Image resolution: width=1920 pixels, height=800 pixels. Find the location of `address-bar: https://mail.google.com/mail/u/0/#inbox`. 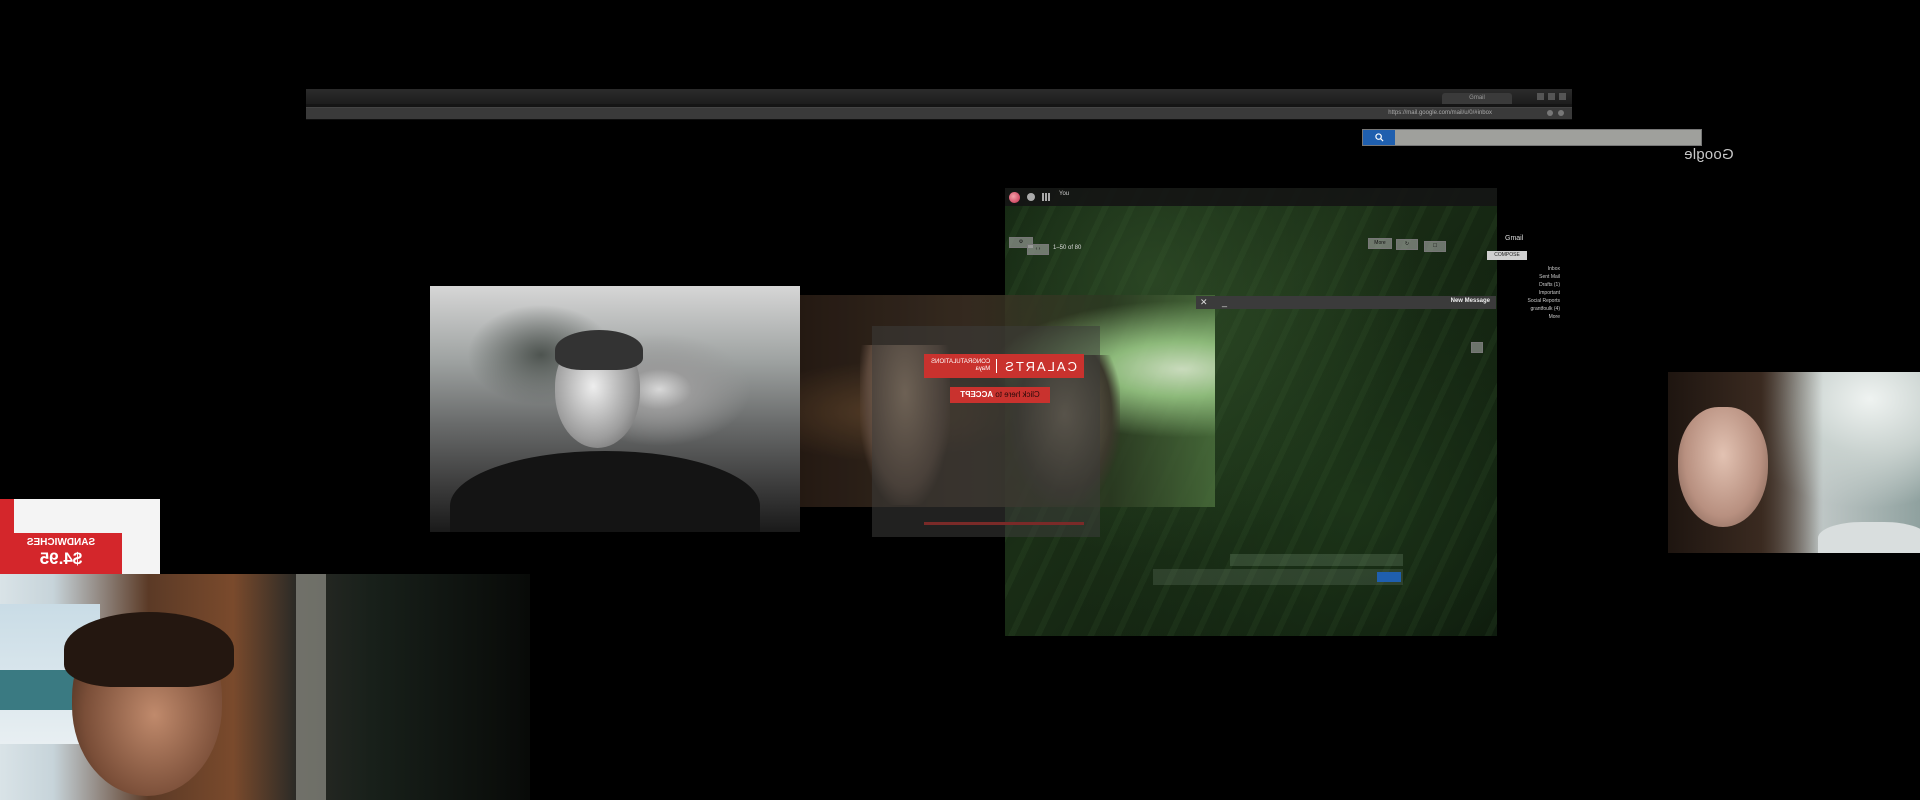

address-bar: https://mail.google.com/mail/u/0/#inbox is located at coordinates (939, 113).